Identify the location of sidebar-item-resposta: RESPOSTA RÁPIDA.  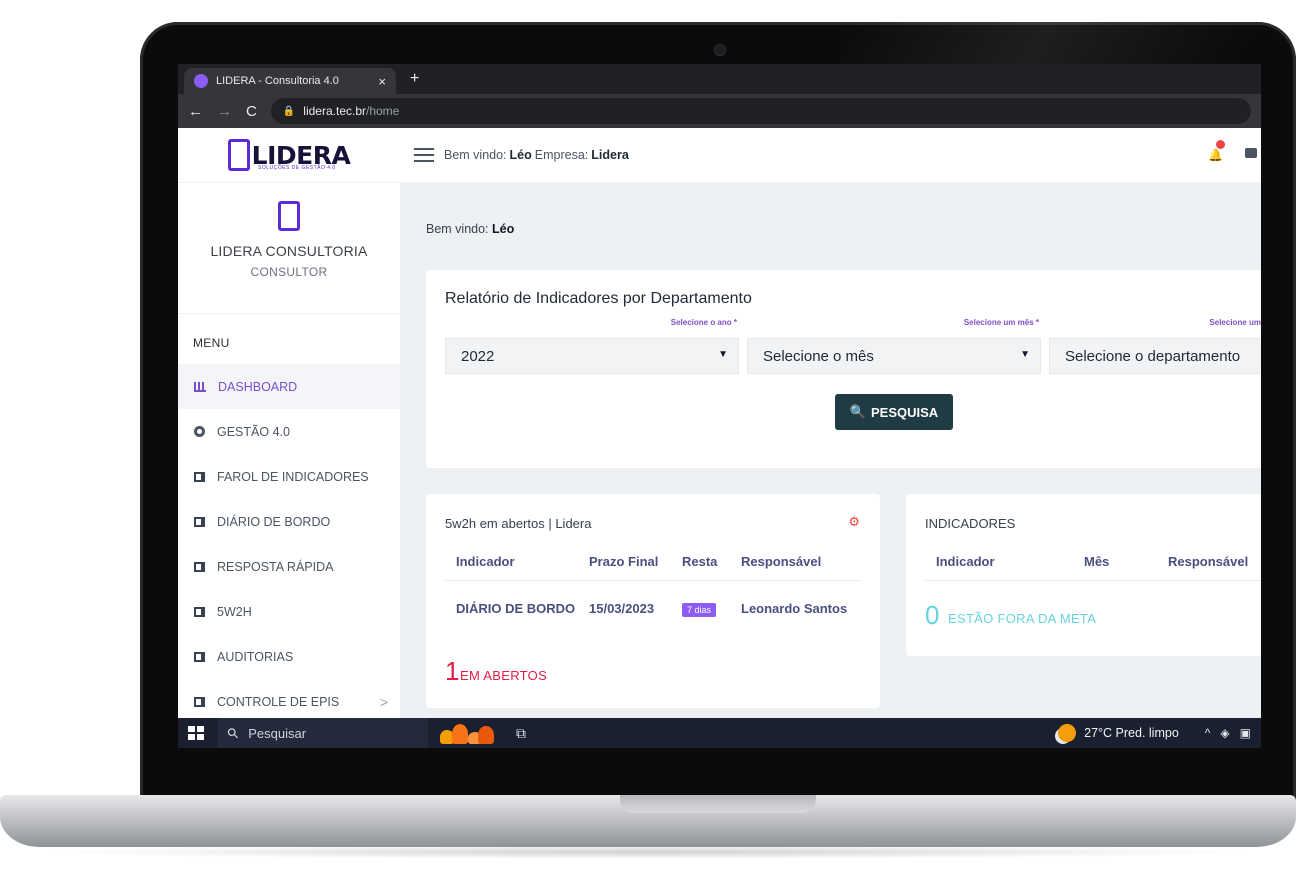
(289, 566).